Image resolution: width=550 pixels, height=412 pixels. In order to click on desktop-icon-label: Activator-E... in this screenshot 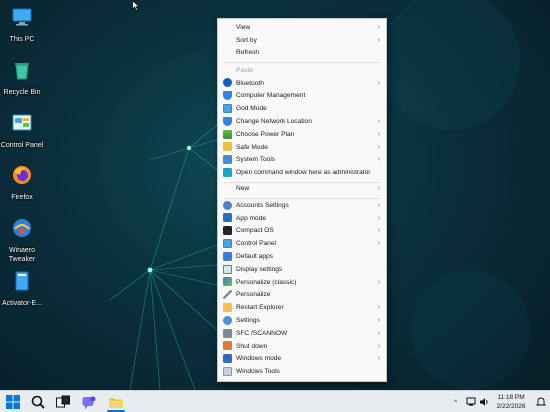, I will do `click(22, 303)`.